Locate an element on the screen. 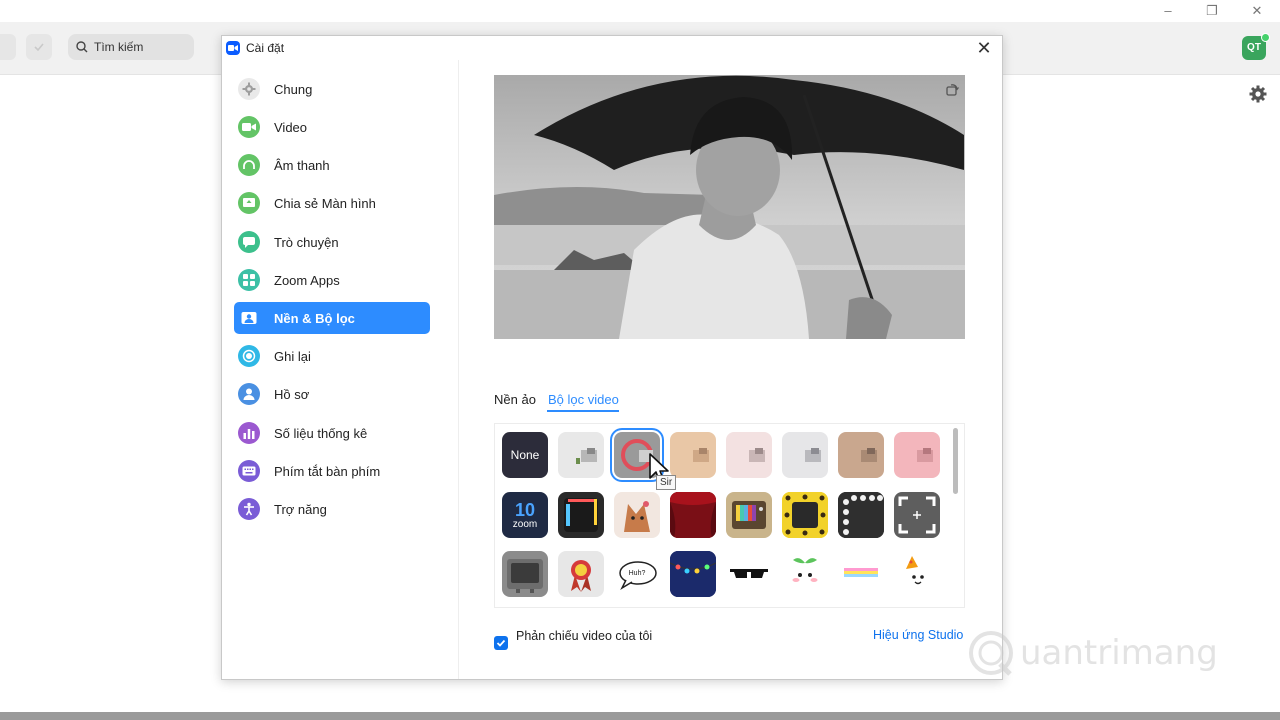  filter-sunflower-frame is located at coordinates (805, 515).